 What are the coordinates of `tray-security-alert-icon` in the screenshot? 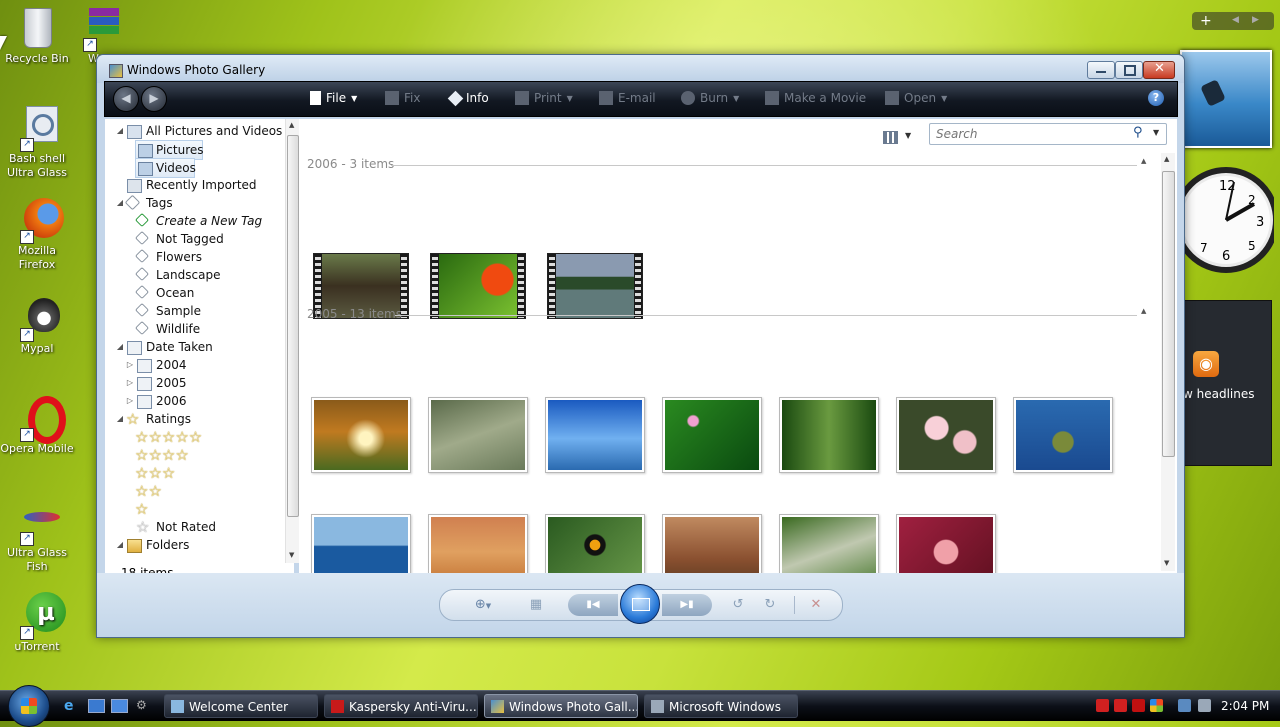 It's located at (1138, 705).